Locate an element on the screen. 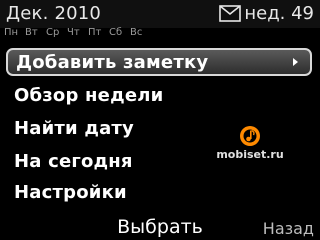 Image resolution: width=320 pixels, height=240 pixels. menu-item-week-view: Обзор недели is located at coordinates (159, 95).